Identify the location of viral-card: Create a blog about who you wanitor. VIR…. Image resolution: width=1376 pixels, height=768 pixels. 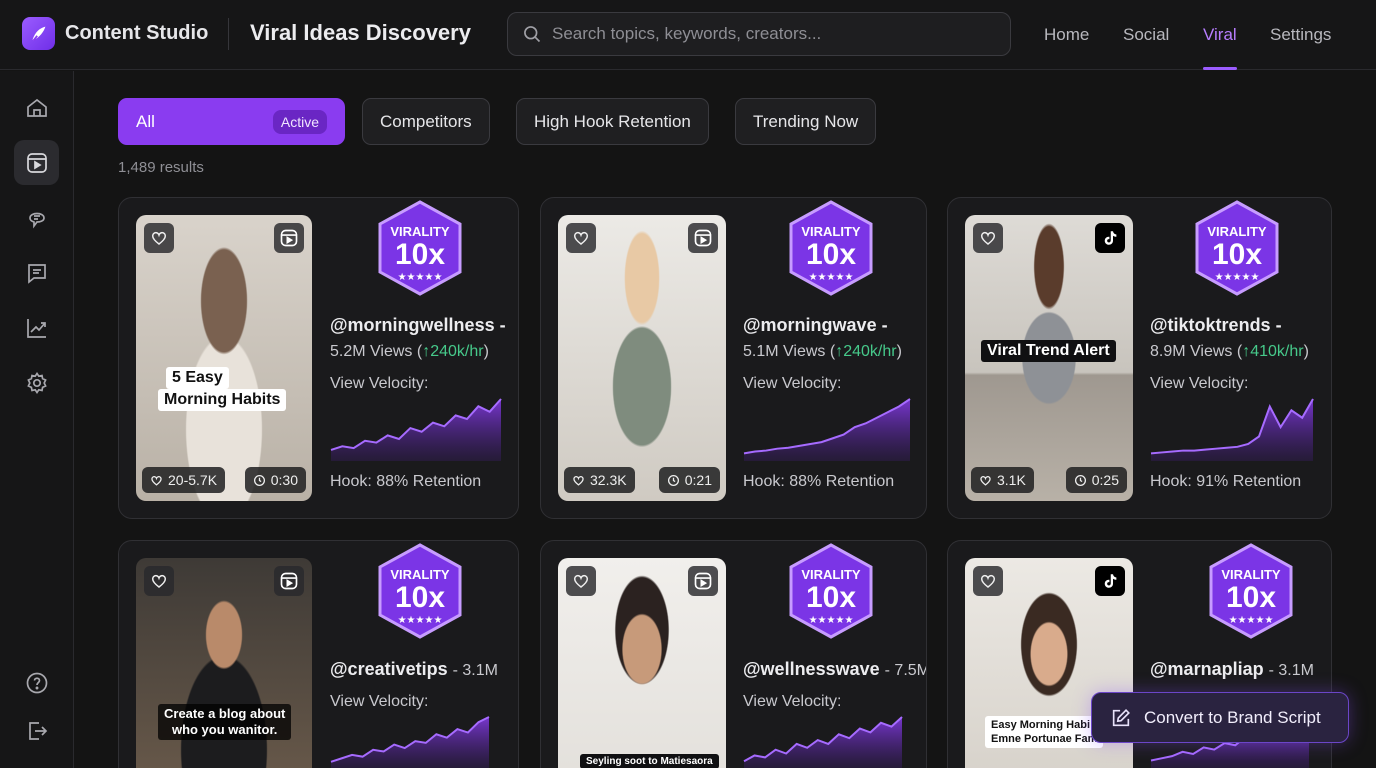
(318, 654).